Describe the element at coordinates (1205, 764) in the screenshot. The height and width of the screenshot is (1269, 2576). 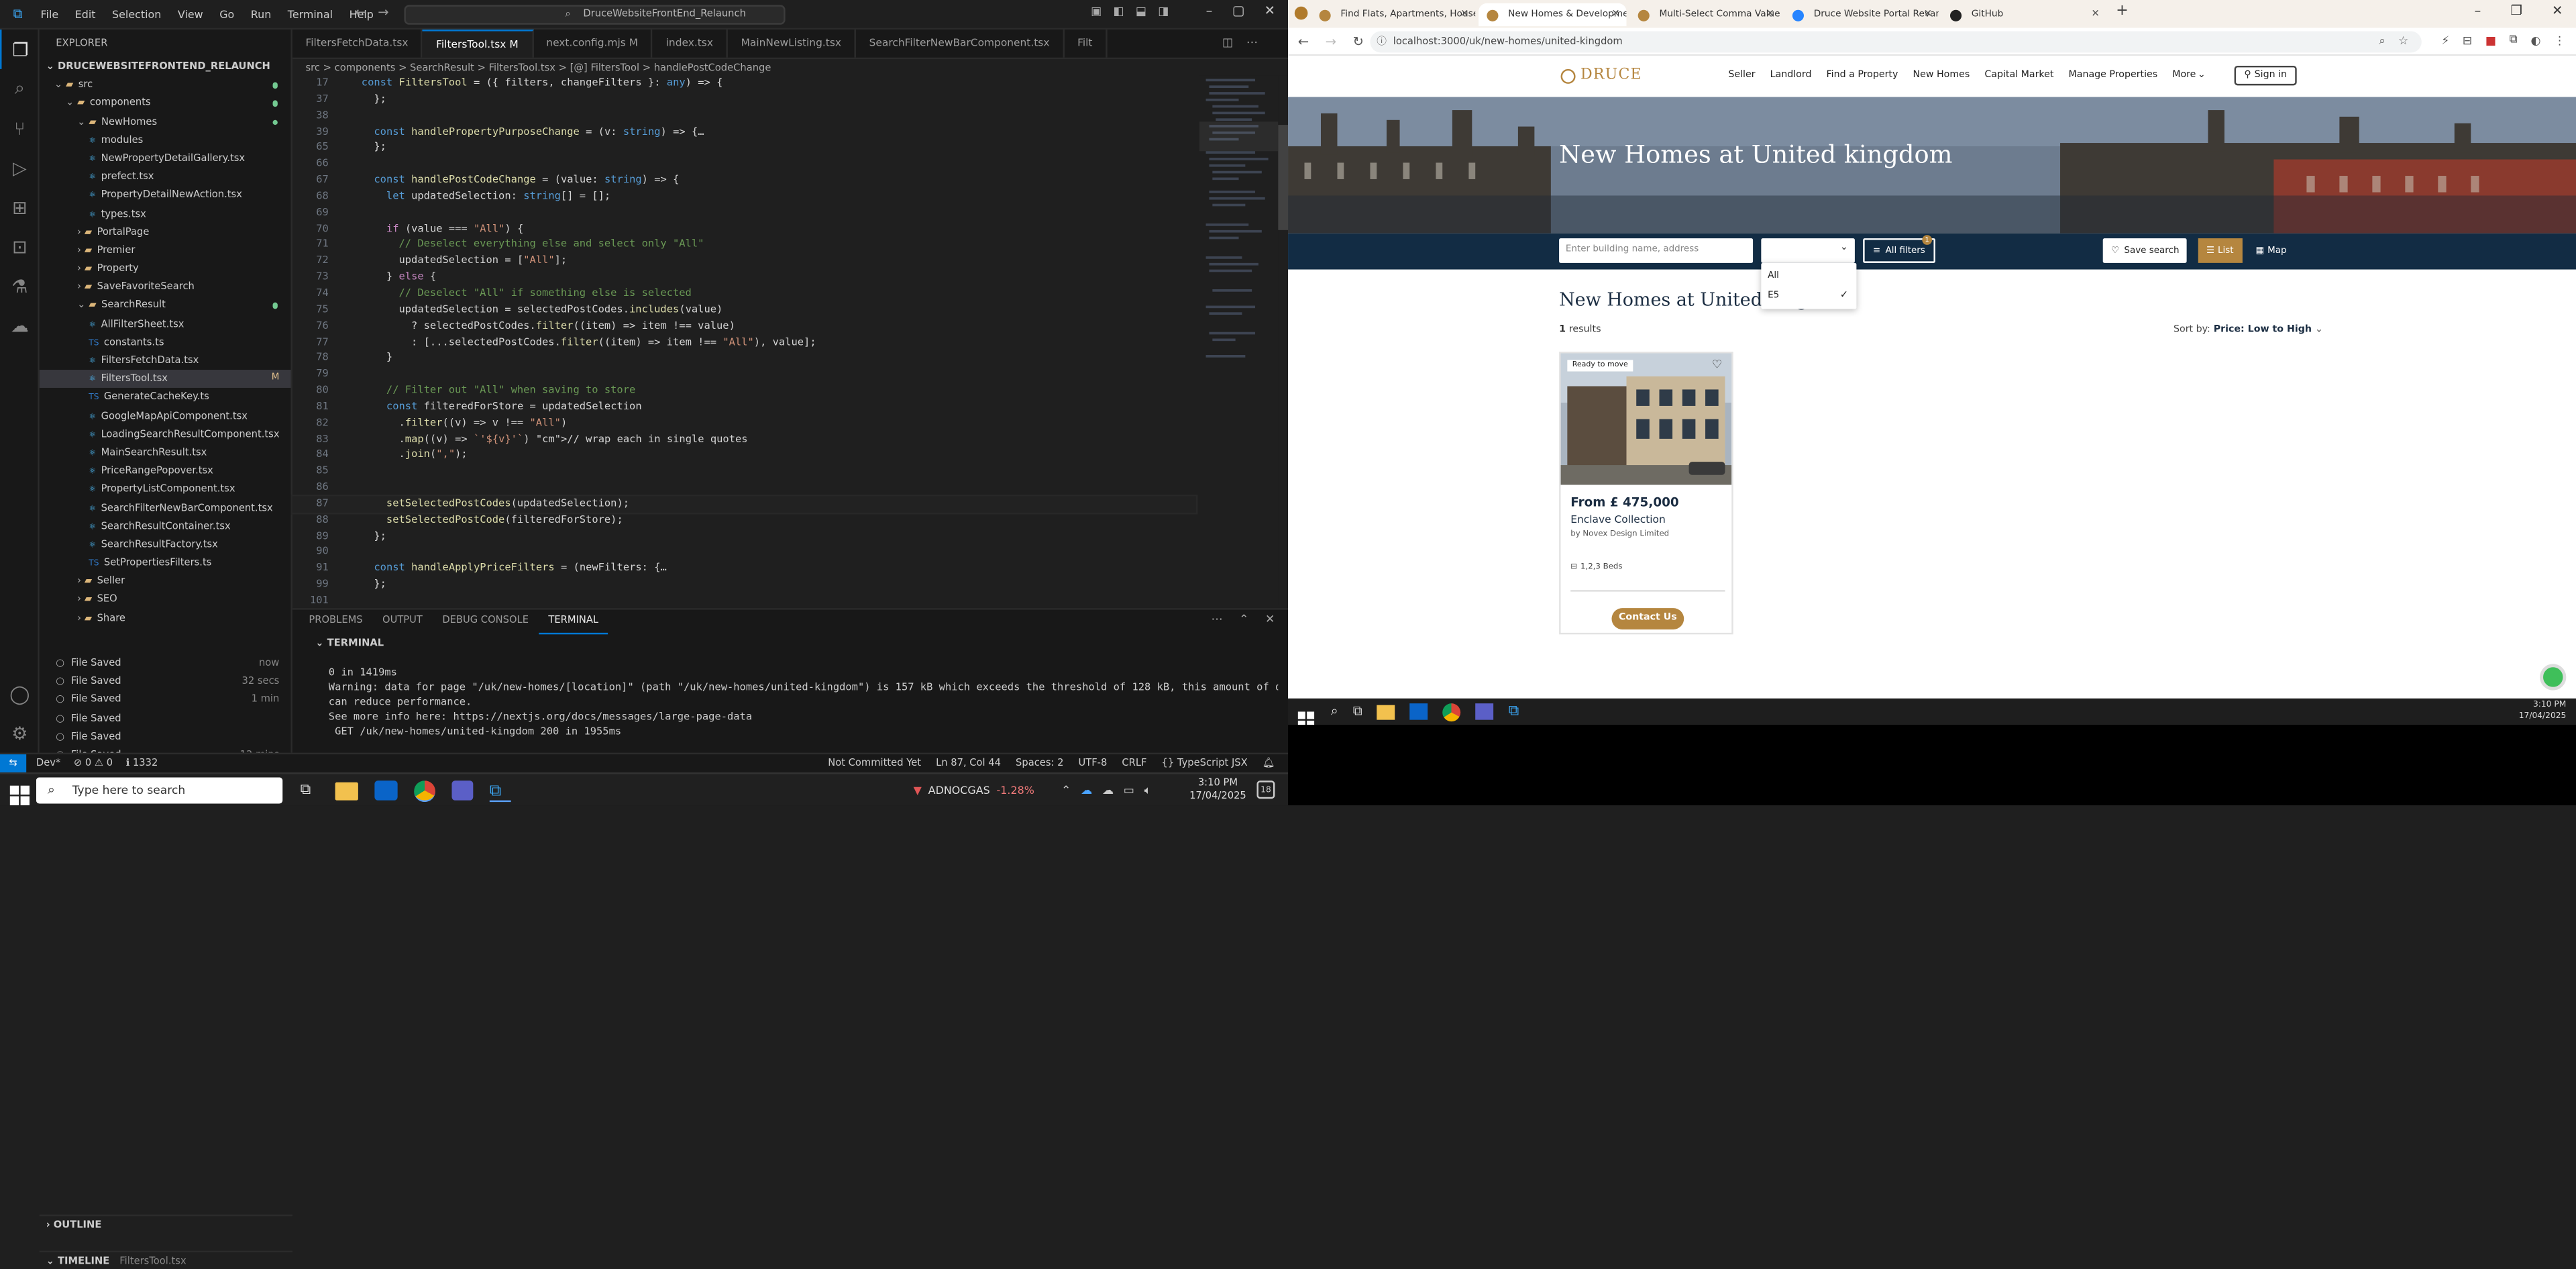
I see `status-item: {} TypeScript JSX` at that location.